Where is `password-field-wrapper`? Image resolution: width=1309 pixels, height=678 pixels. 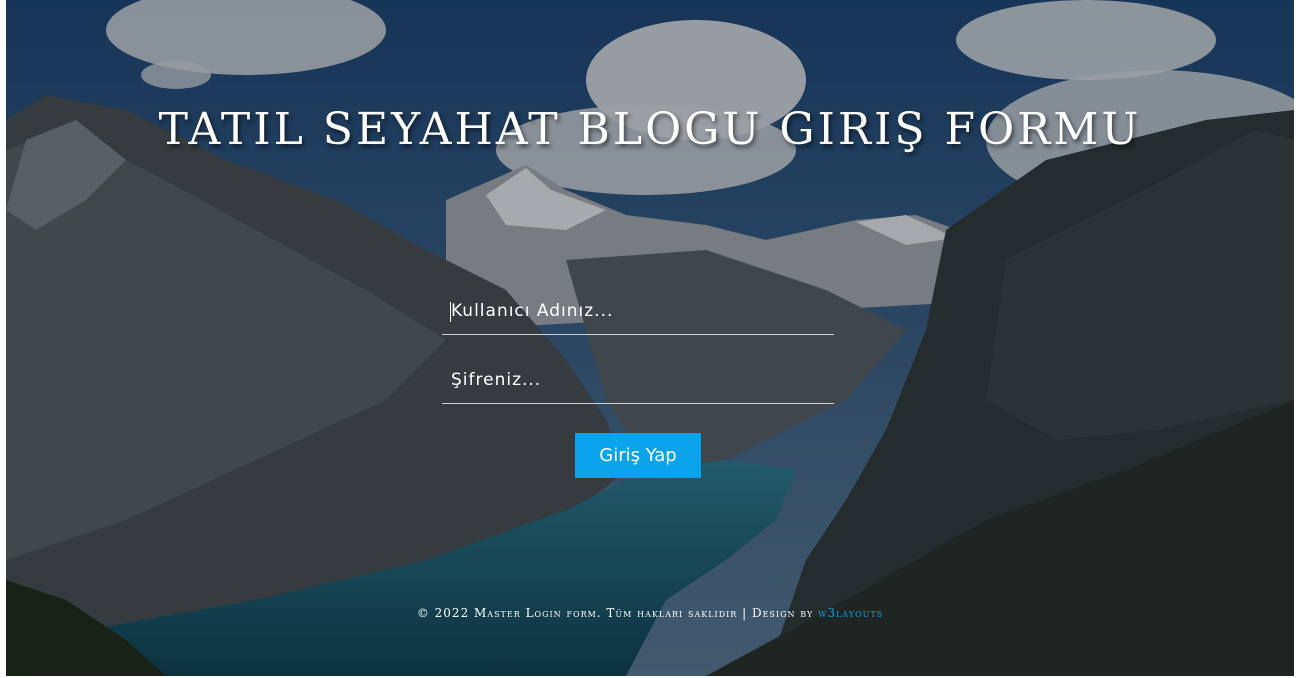 password-field-wrapper is located at coordinates (638, 381).